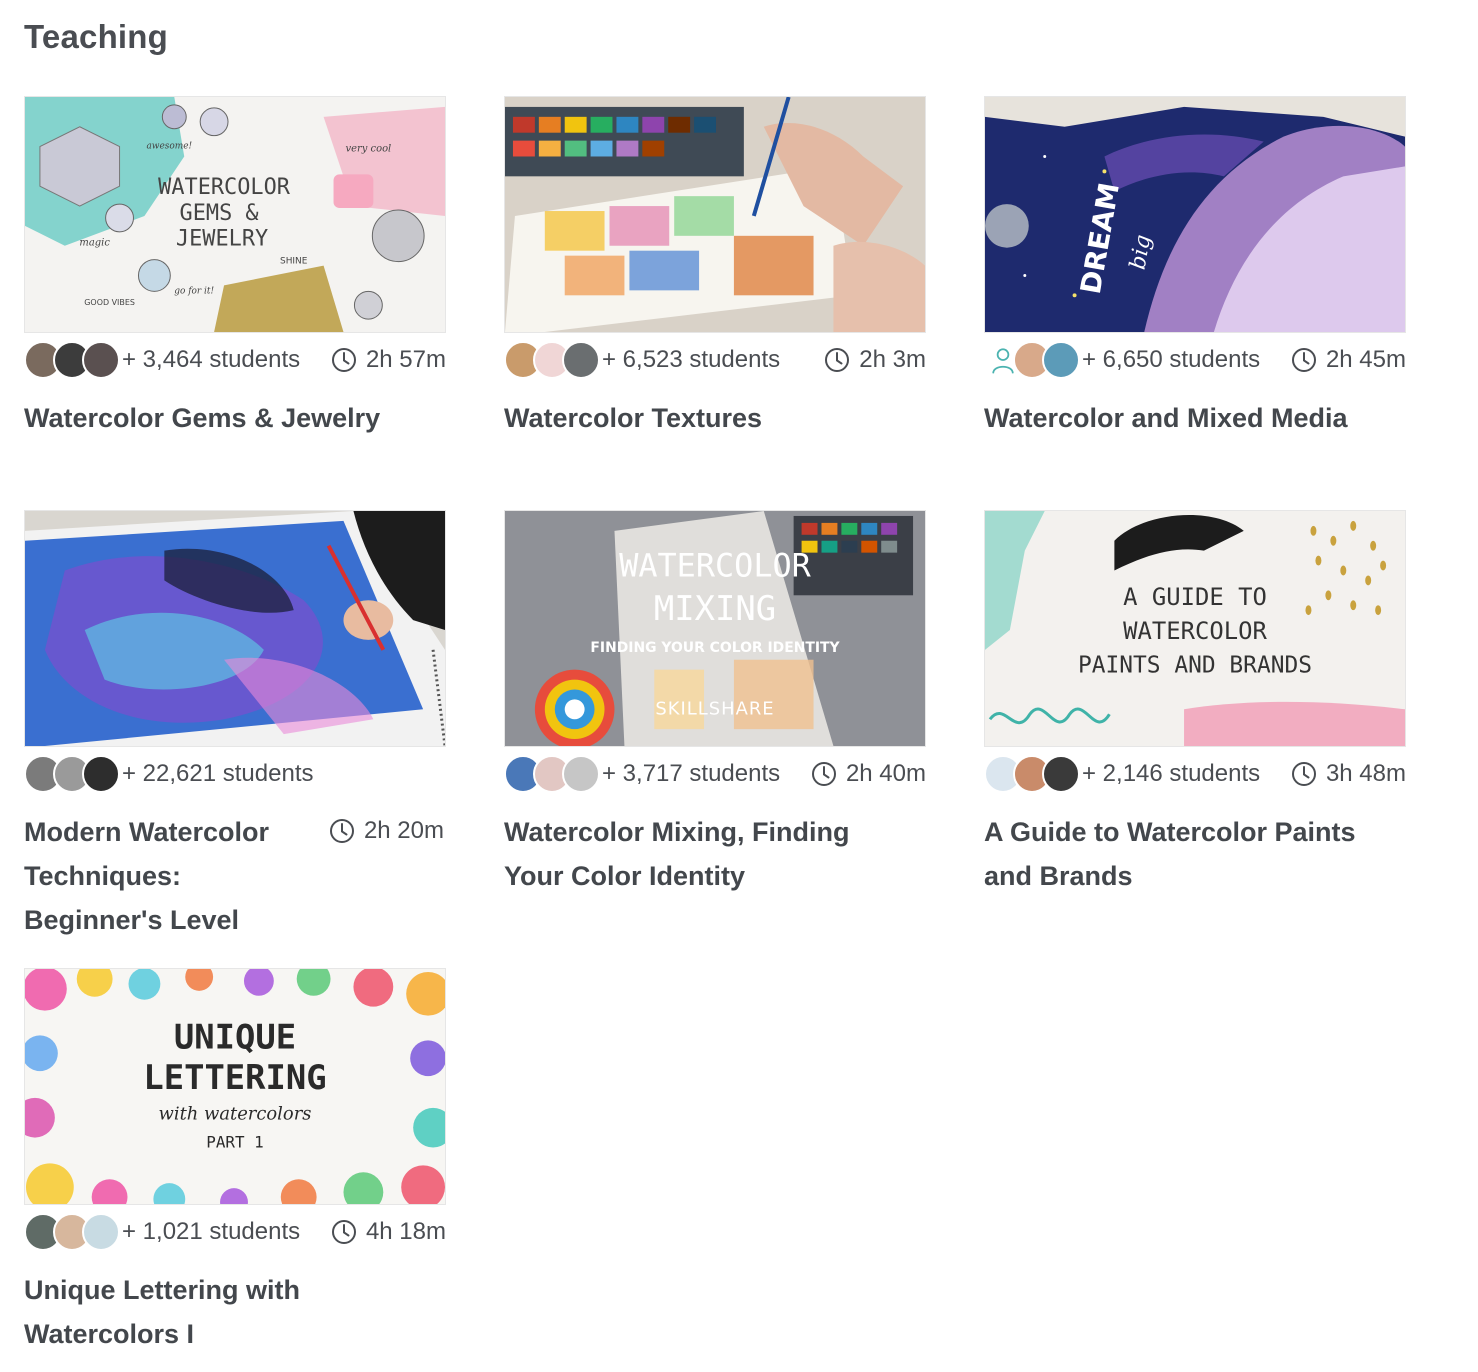 The image size is (1478, 1372). I want to click on thumb-text-shine: SHINE, so click(294, 262).